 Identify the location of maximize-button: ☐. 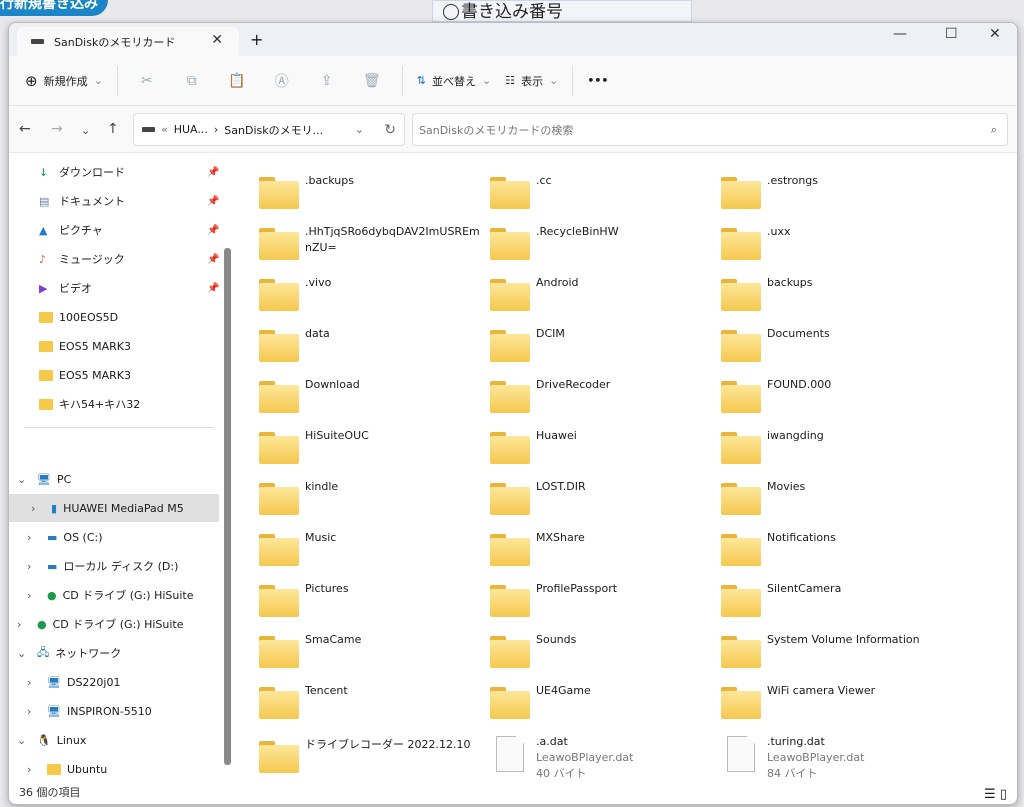
(951, 34).